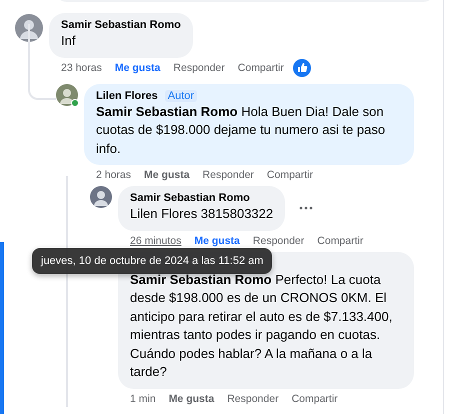  Describe the element at coordinates (114, 175) in the screenshot. I see `comment-time: 2 horas` at that location.